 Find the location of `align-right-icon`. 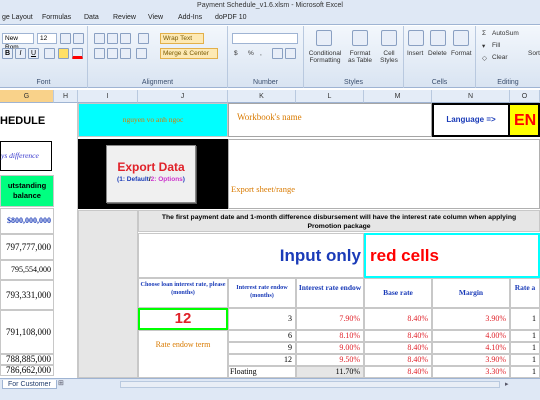

align-right-icon is located at coordinates (125, 53).